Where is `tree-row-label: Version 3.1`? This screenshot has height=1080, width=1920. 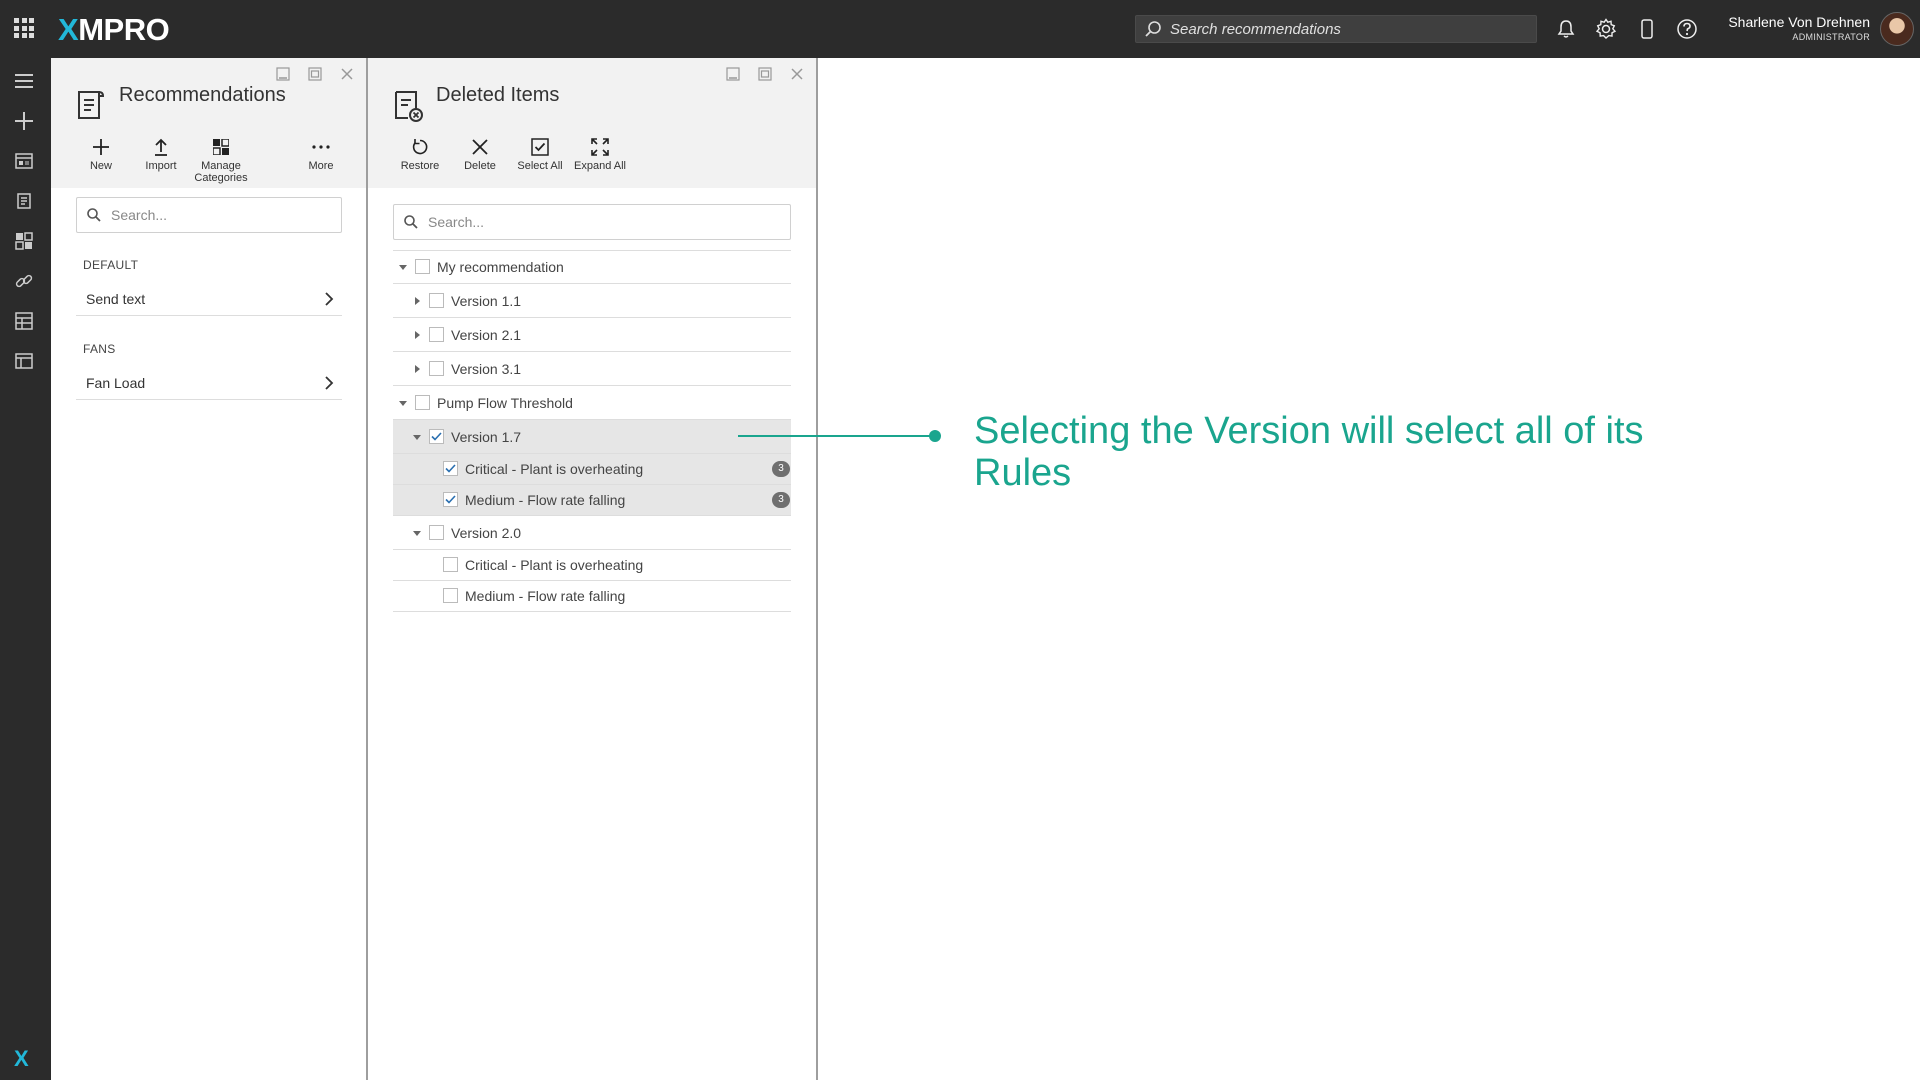
tree-row-label: Version 3.1 is located at coordinates (486, 368).